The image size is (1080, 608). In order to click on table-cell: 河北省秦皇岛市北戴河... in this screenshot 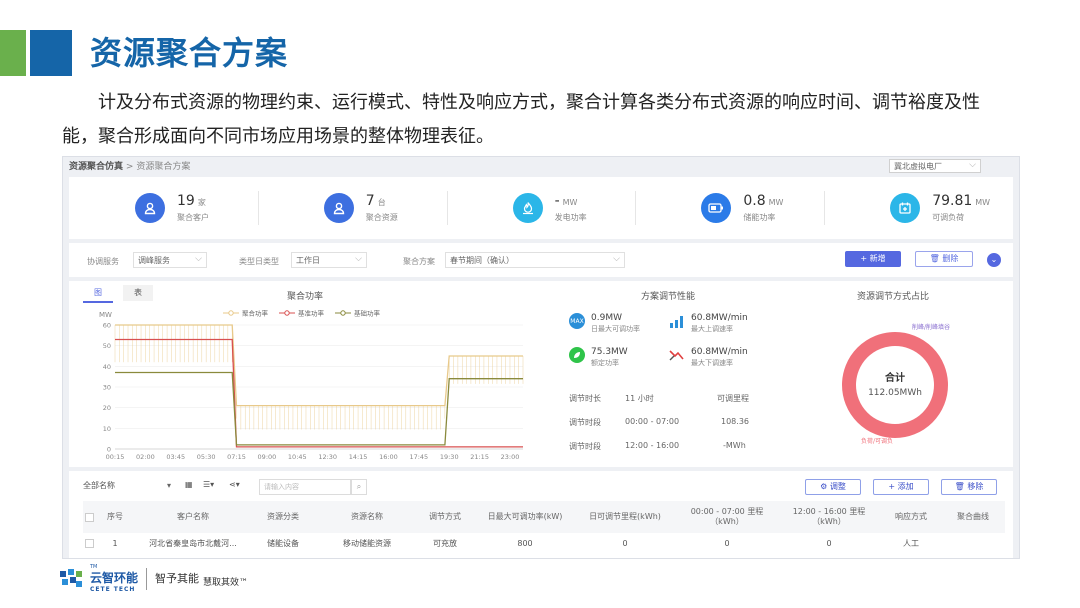, I will do `click(193, 543)`.